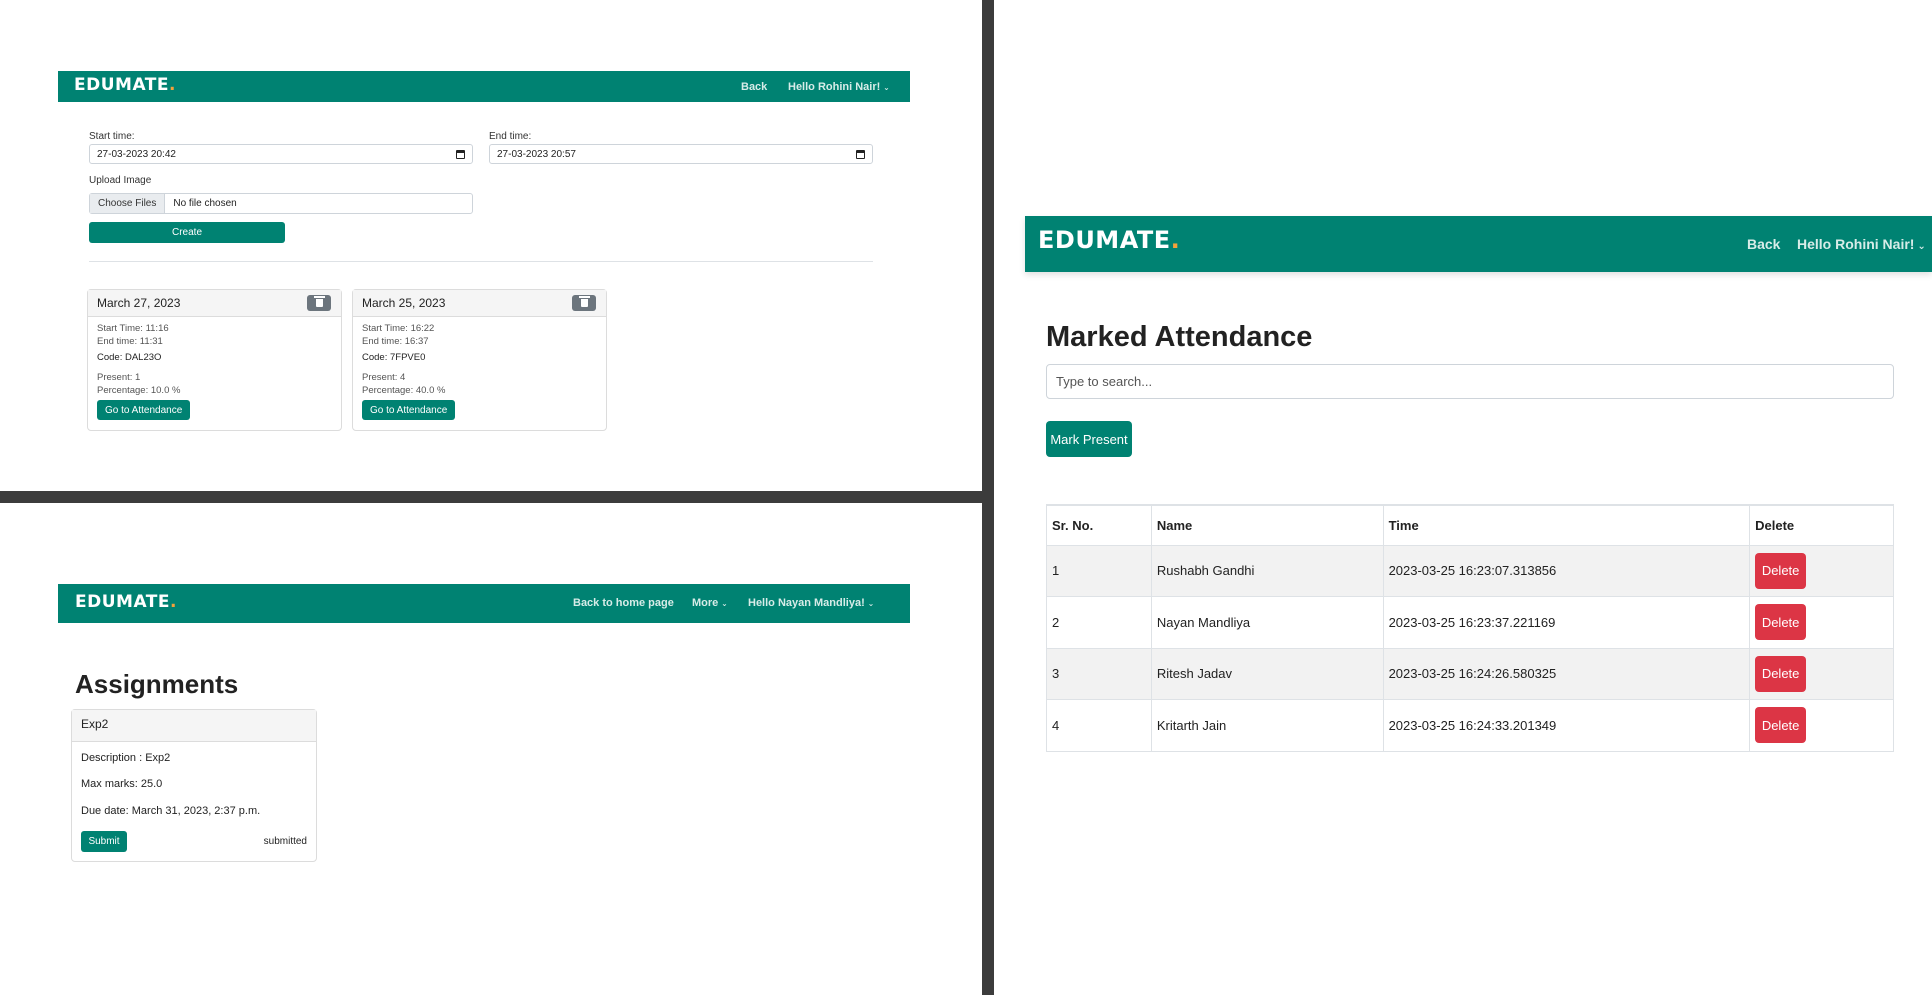 The width and height of the screenshot is (1932, 995). What do you see at coordinates (988, 497) in the screenshot?
I see `panel-divider-vertical` at bounding box center [988, 497].